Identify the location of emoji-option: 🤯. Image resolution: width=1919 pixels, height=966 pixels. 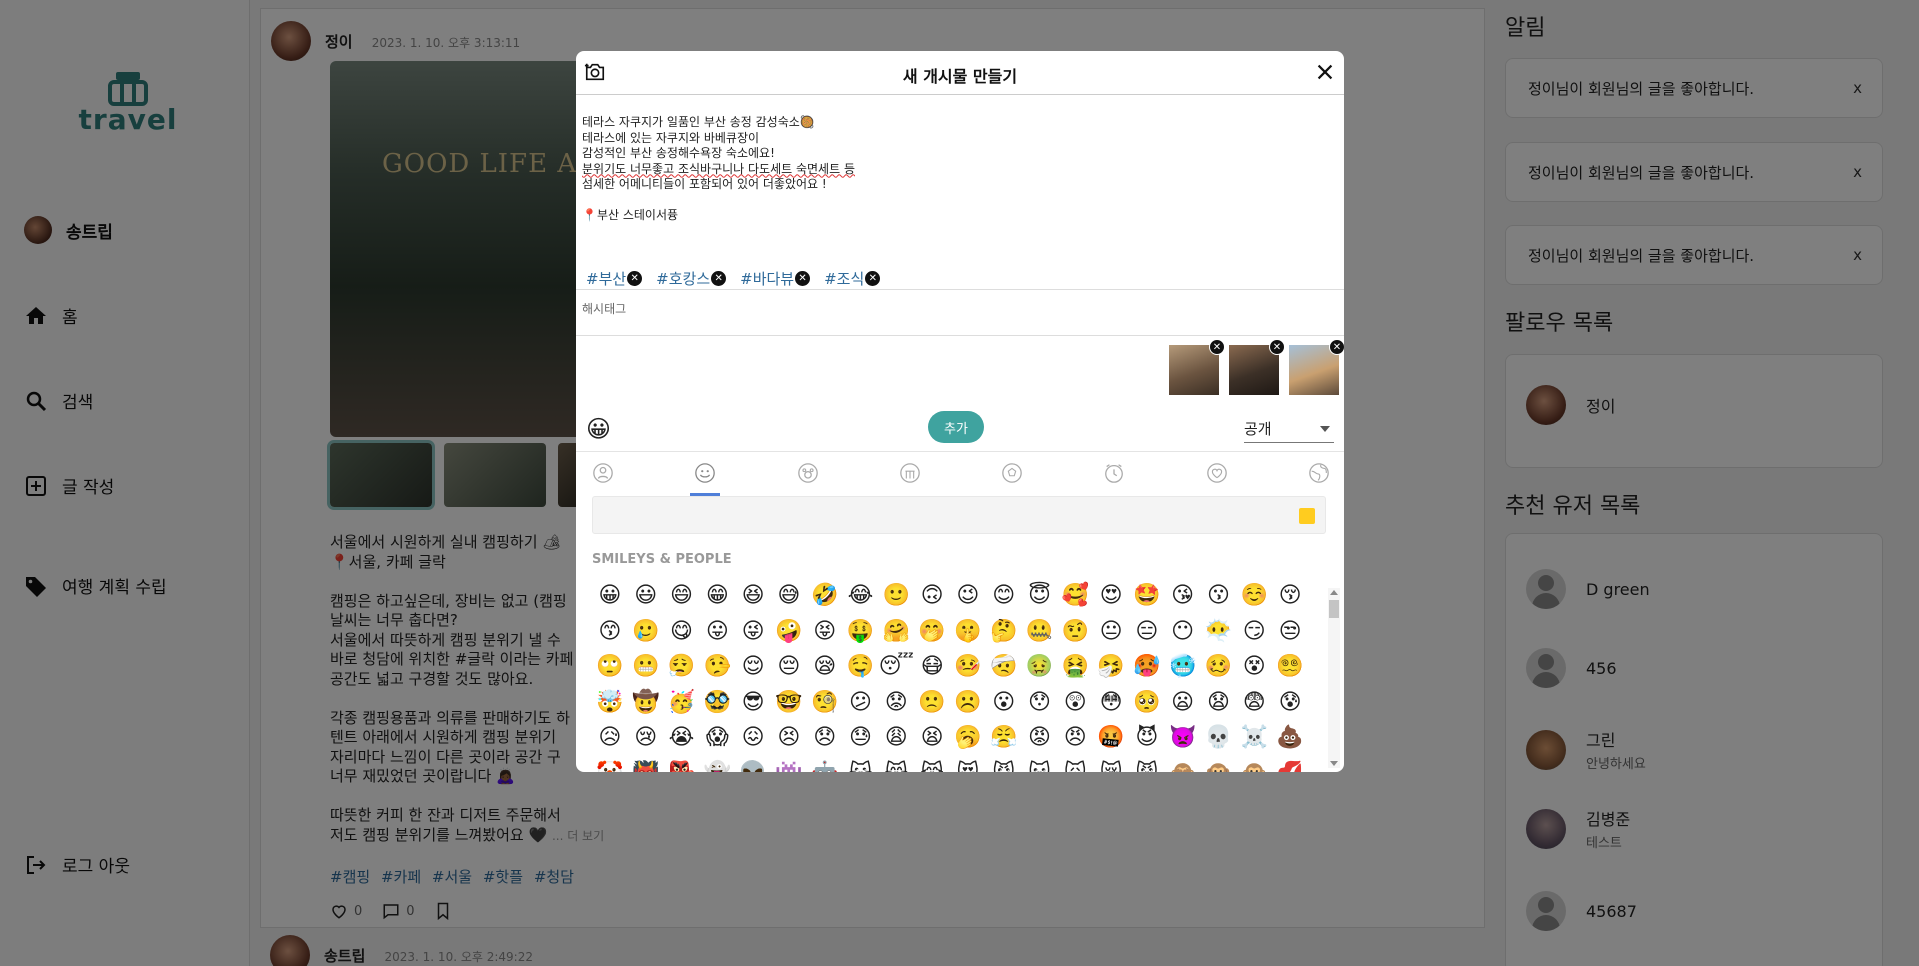
(610, 703).